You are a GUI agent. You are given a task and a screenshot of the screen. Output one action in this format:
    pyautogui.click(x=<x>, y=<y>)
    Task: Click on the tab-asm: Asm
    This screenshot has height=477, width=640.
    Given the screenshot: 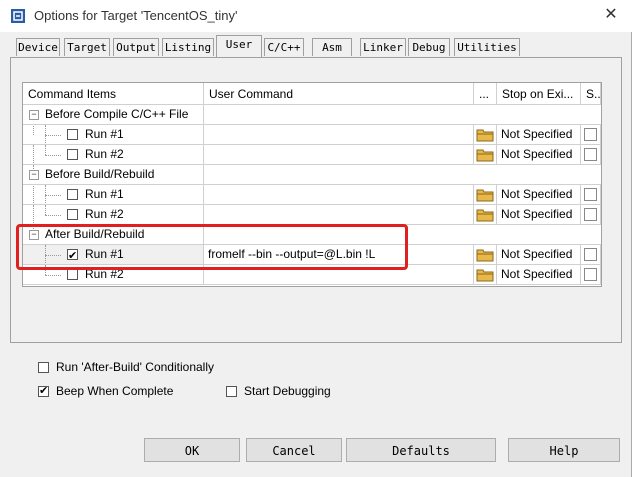 What is the action you would take?
    pyautogui.click(x=332, y=47)
    